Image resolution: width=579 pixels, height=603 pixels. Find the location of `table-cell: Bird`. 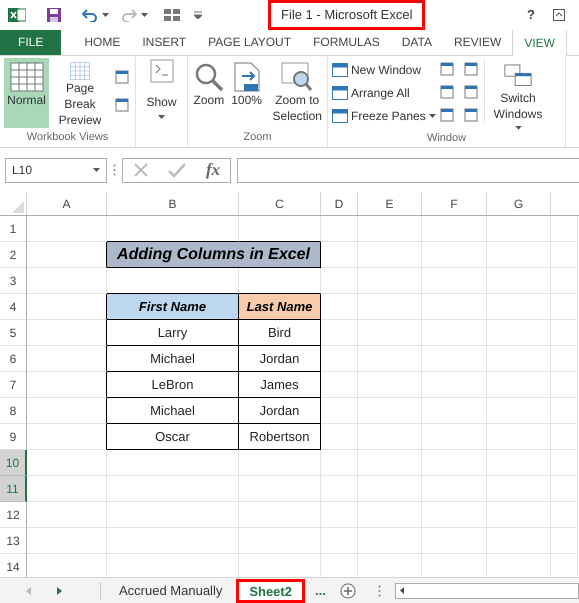

table-cell: Bird is located at coordinates (280, 333).